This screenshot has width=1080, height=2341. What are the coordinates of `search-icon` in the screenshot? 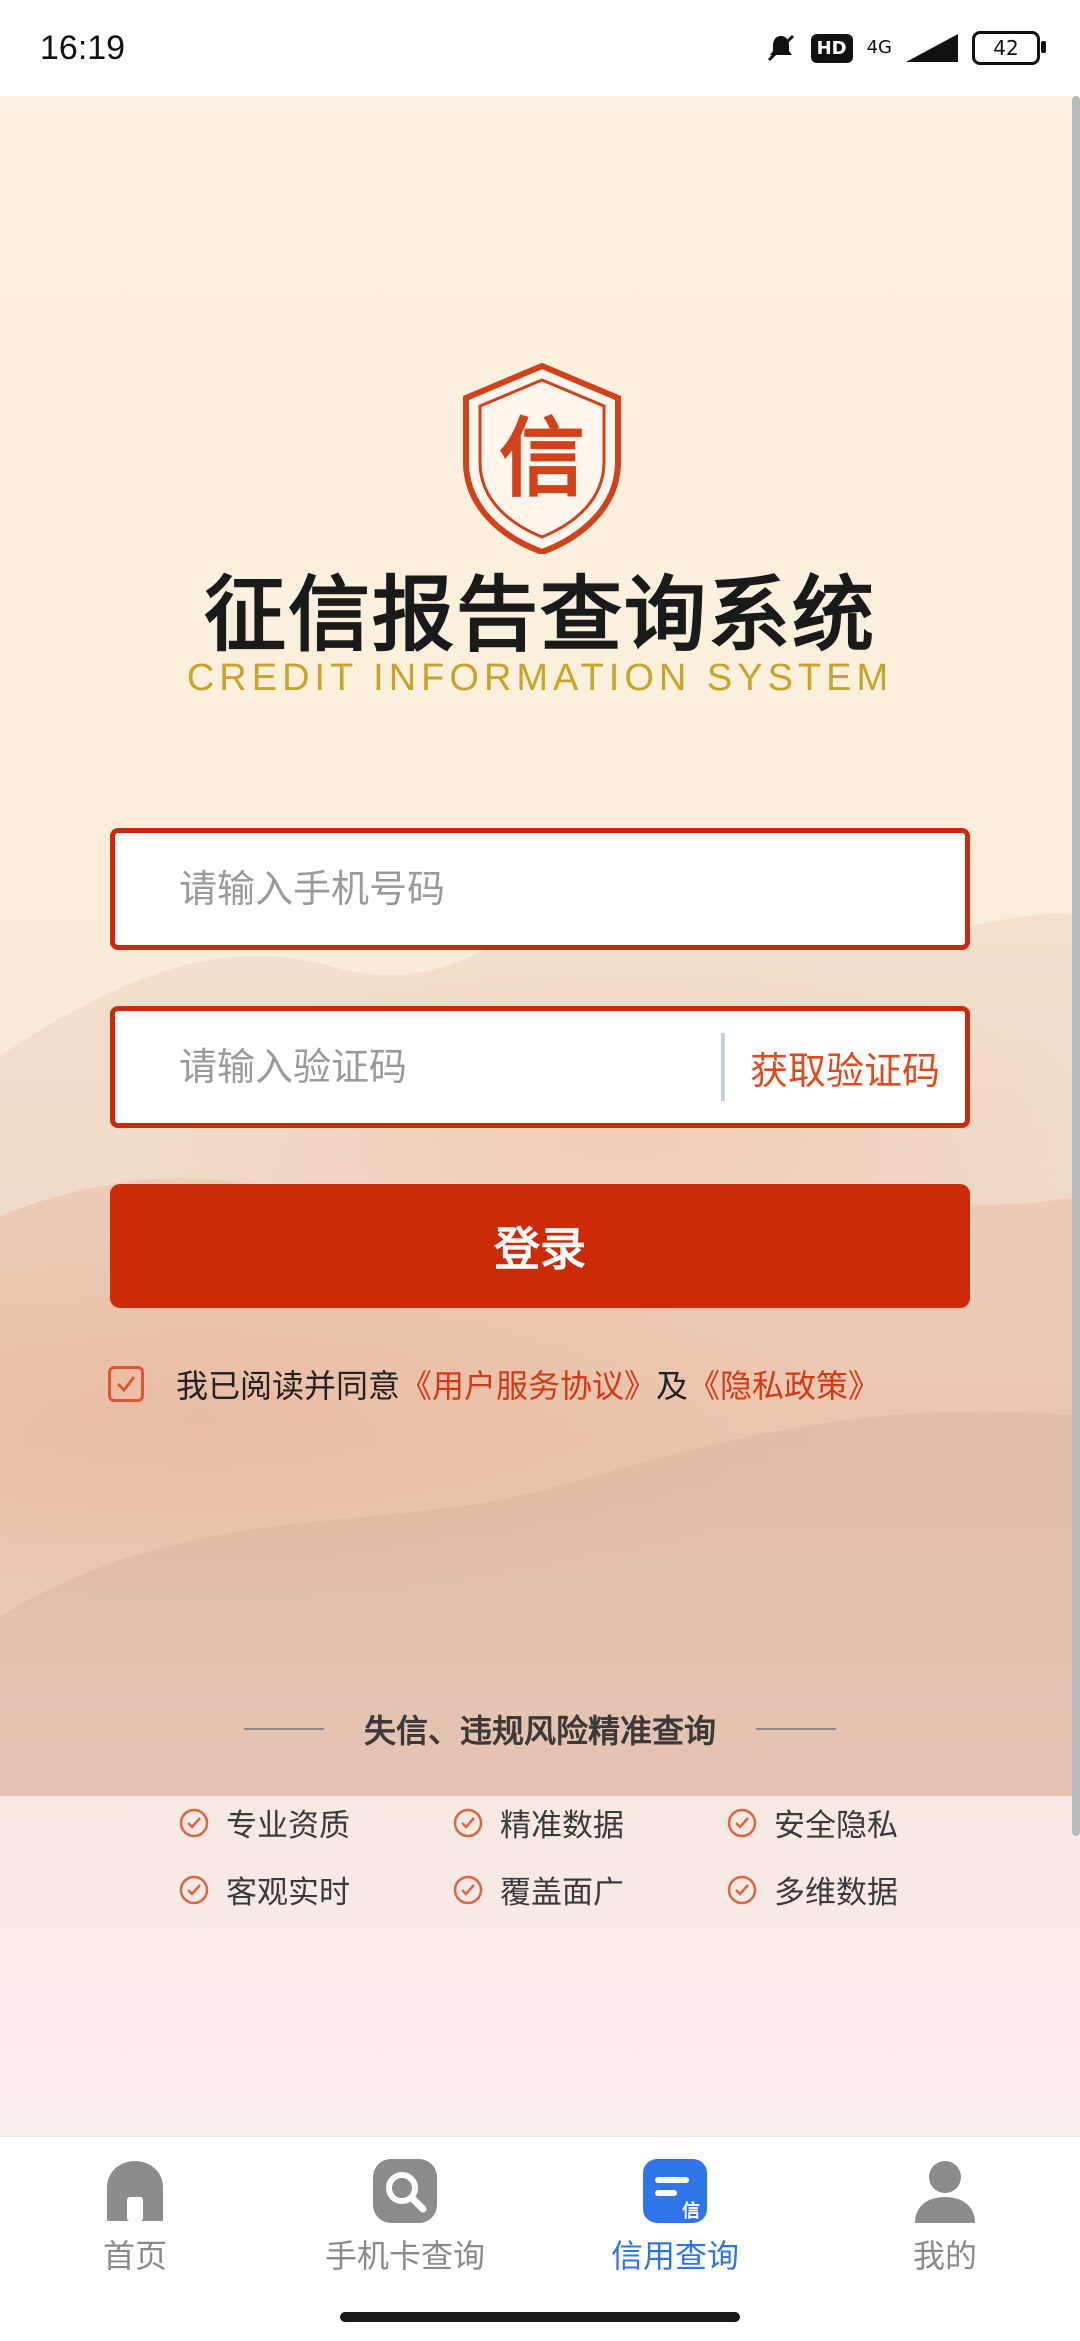 It's located at (405, 2191).